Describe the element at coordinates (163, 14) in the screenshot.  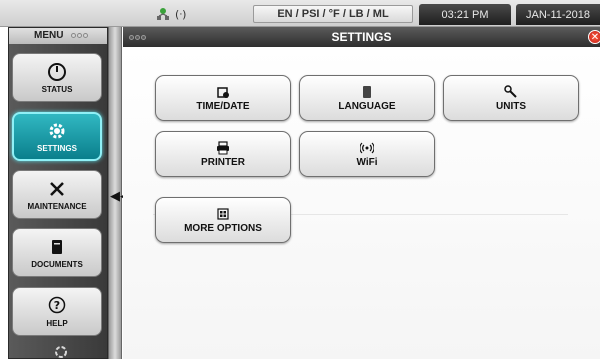
I see `network-status-icon` at that location.